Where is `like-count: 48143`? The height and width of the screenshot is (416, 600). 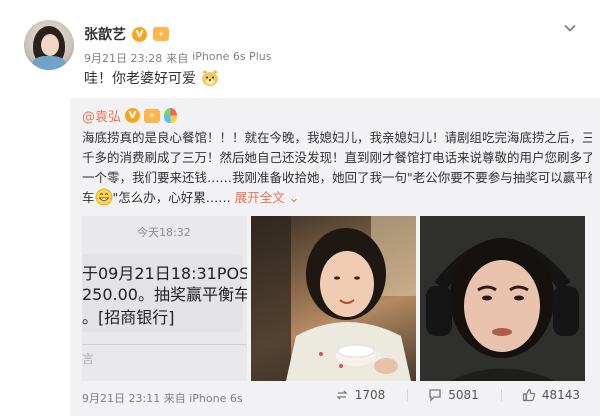 like-count: 48143 is located at coordinates (560, 395).